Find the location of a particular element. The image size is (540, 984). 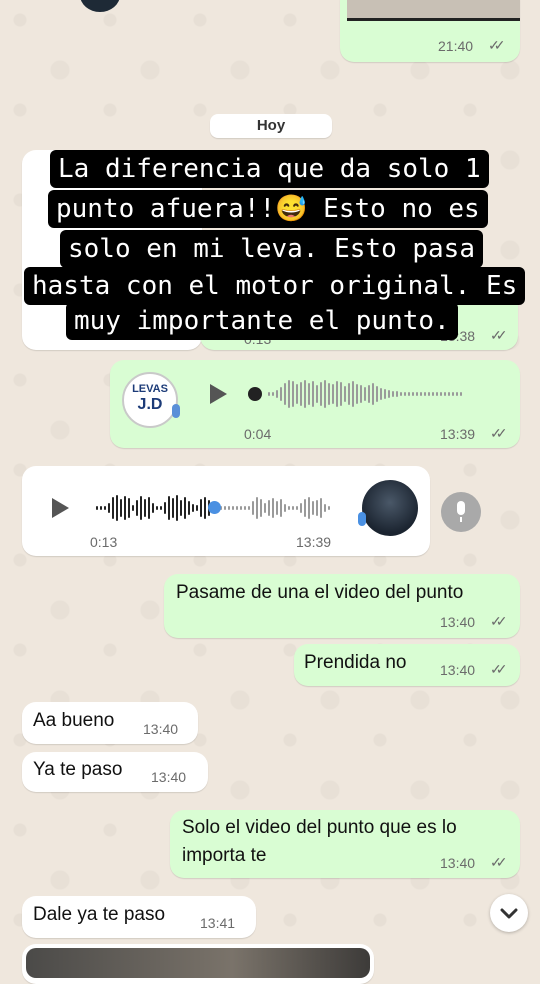

sender-logo: LEVAS J.D is located at coordinates (150, 400).